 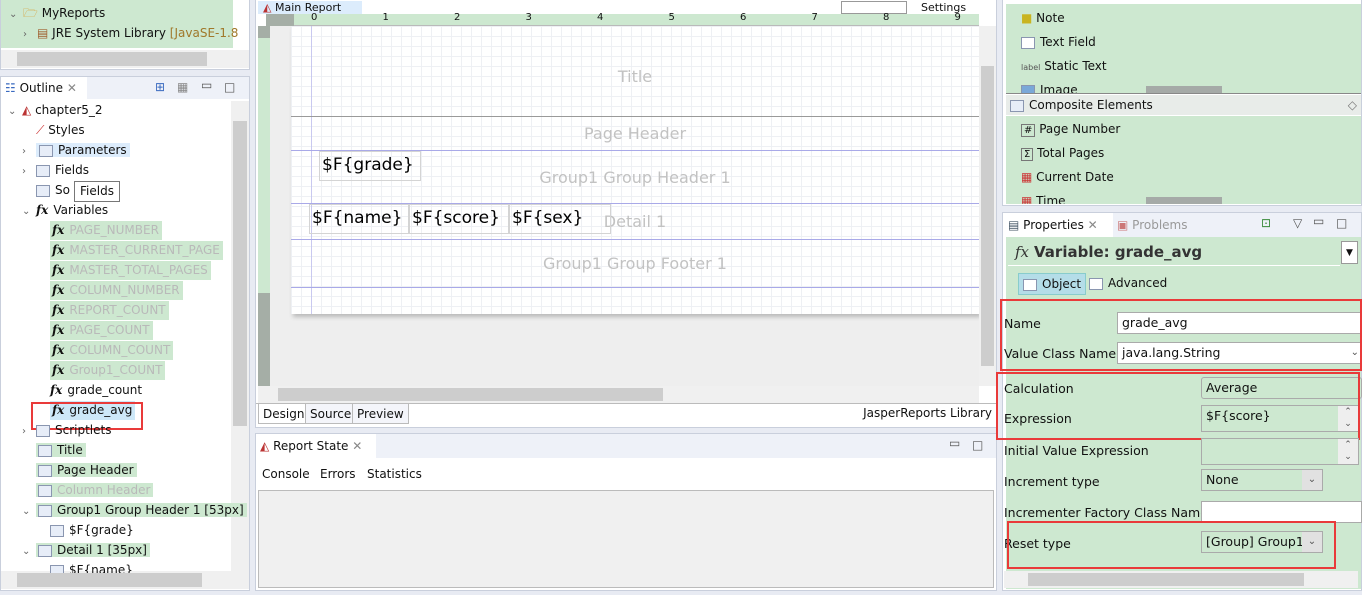 I want to click on tree-item-parameters: › Parameters, so click(x=76, y=150).